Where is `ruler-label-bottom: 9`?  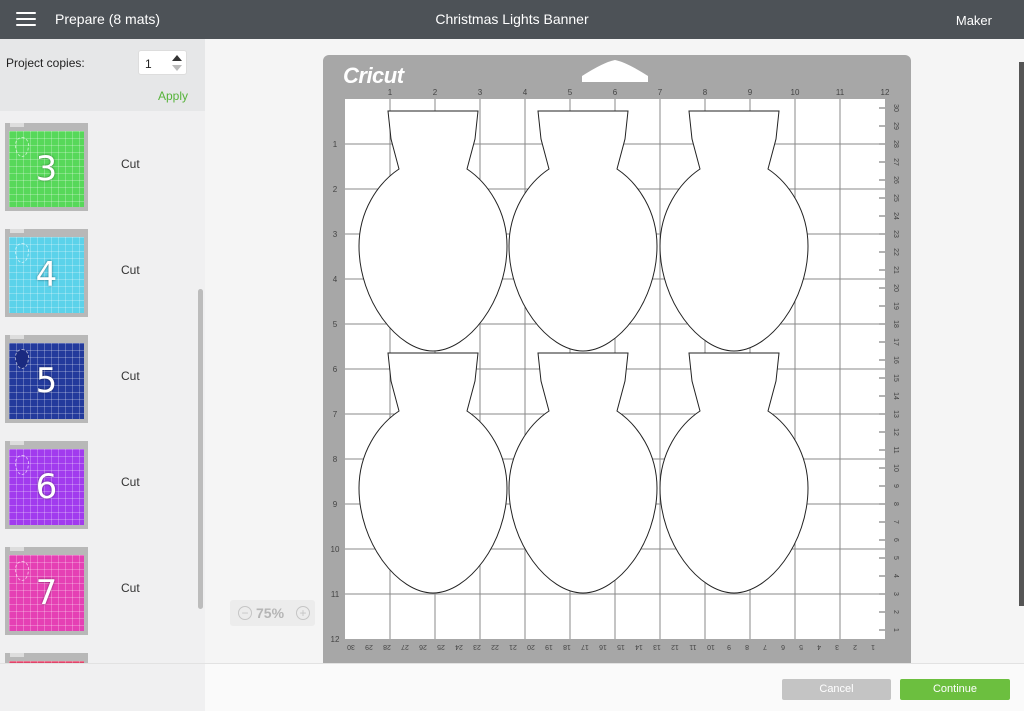 ruler-label-bottom: 9 is located at coordinates (729, 646).